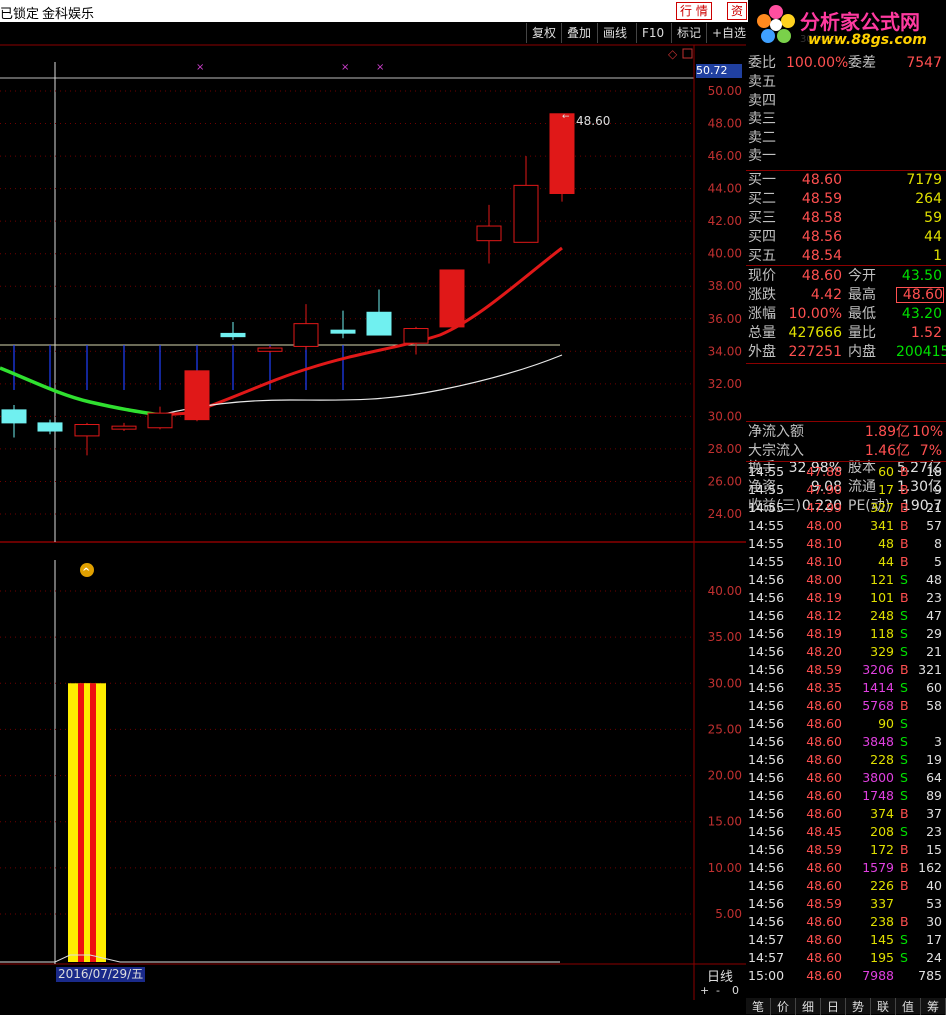  What do you see at coordinates (878, 687) in the screenshot?
I see `tick-volume: 1414` at bounding box center [878, 687].